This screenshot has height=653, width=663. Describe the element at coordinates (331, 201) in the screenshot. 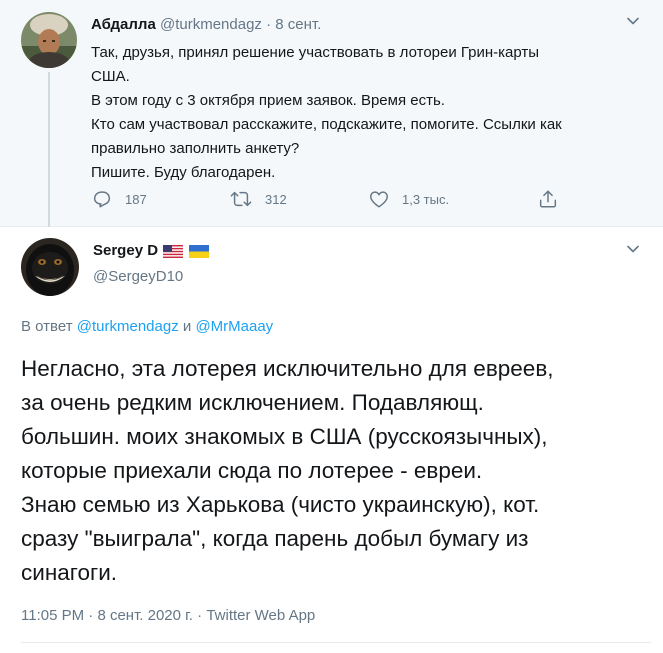

I see `tweet-actions: 187 312 1,3 тыс.` at that location.